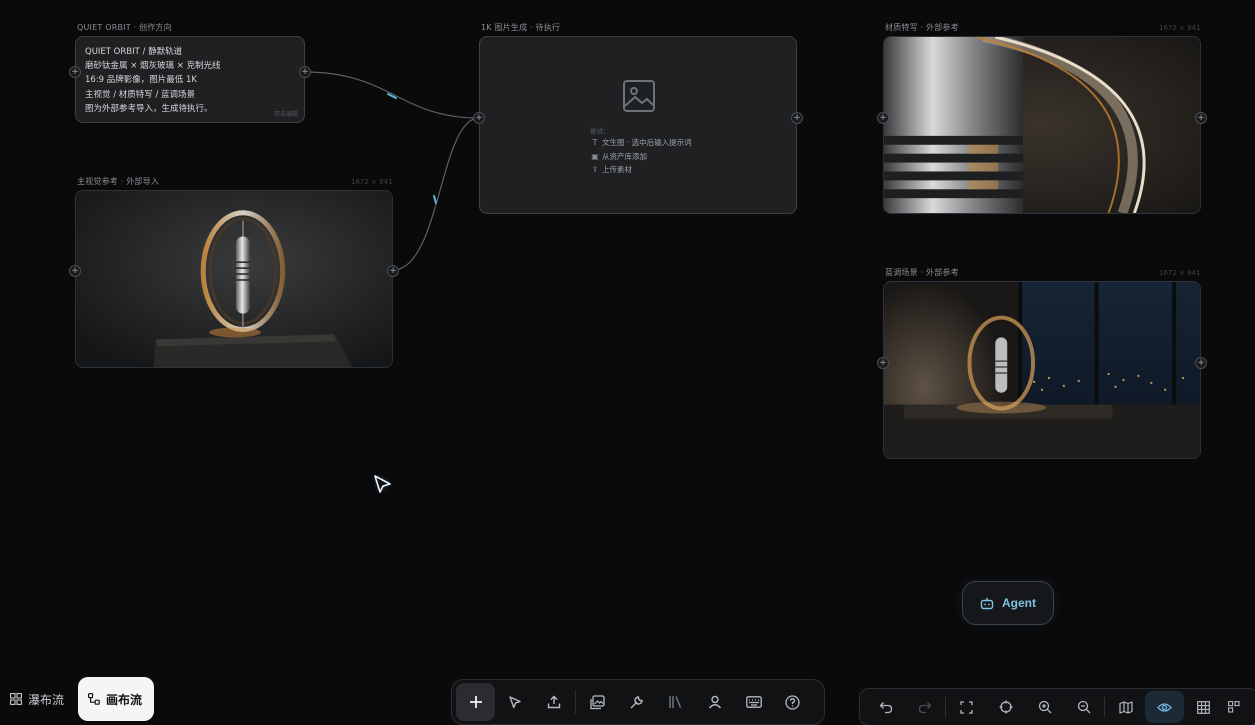  I want to click on canvas-controls, so click(1057, 706).